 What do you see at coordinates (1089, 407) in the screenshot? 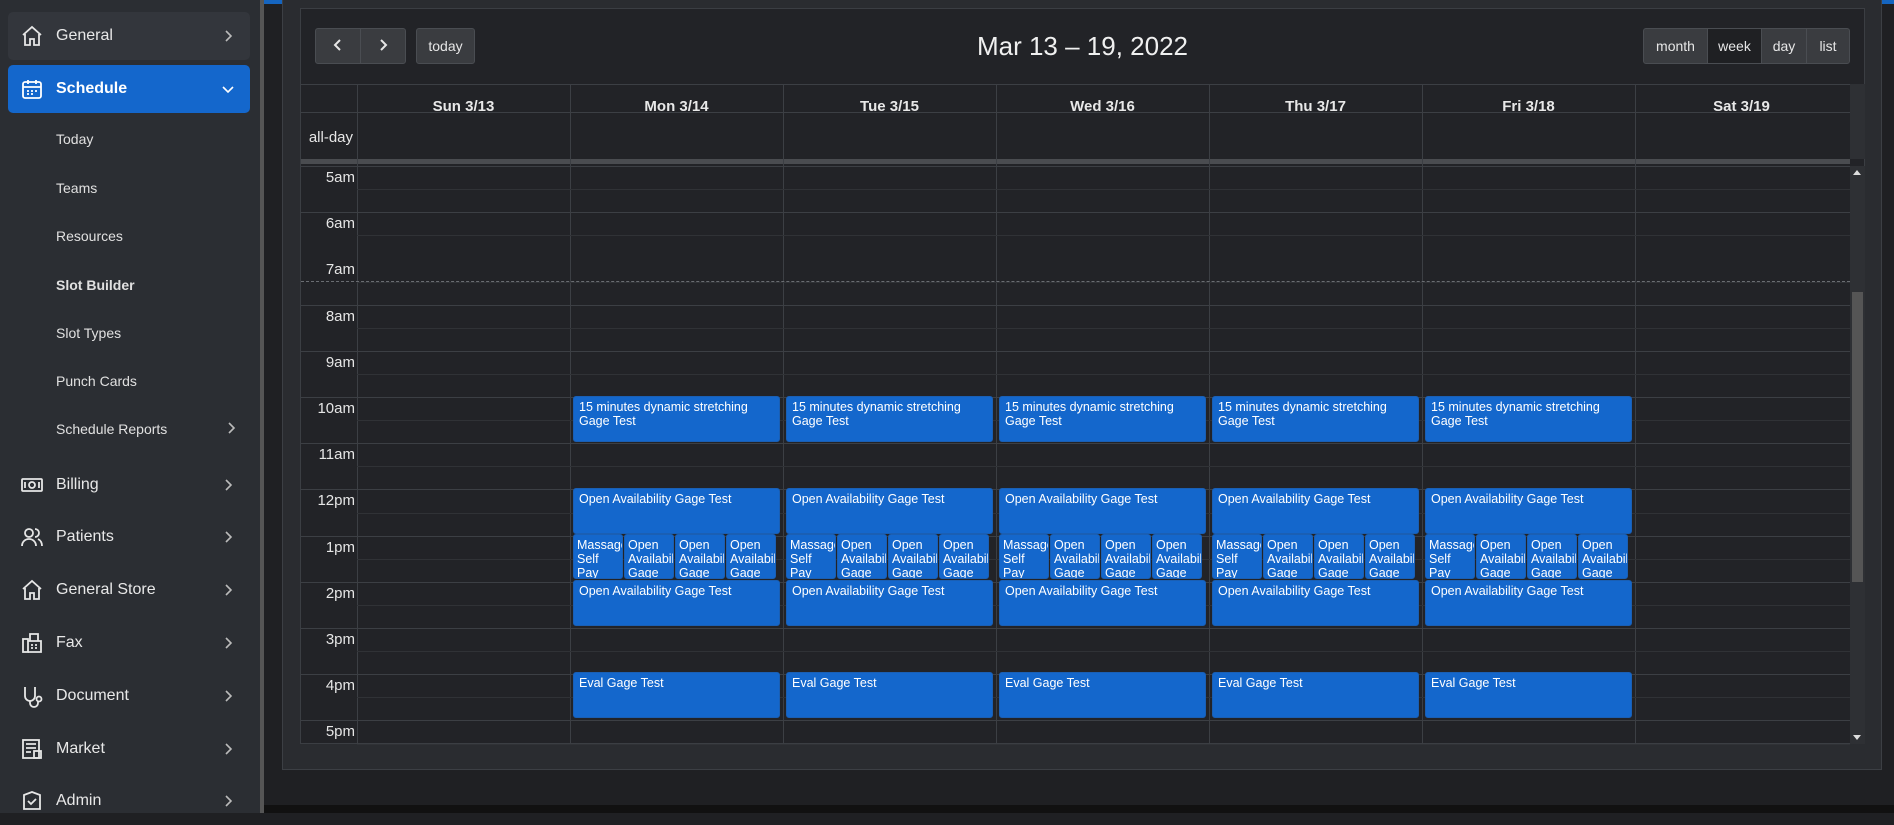
I see `event-text: 15 minutes dynamic stretching` at bounding box center [1089, 407].